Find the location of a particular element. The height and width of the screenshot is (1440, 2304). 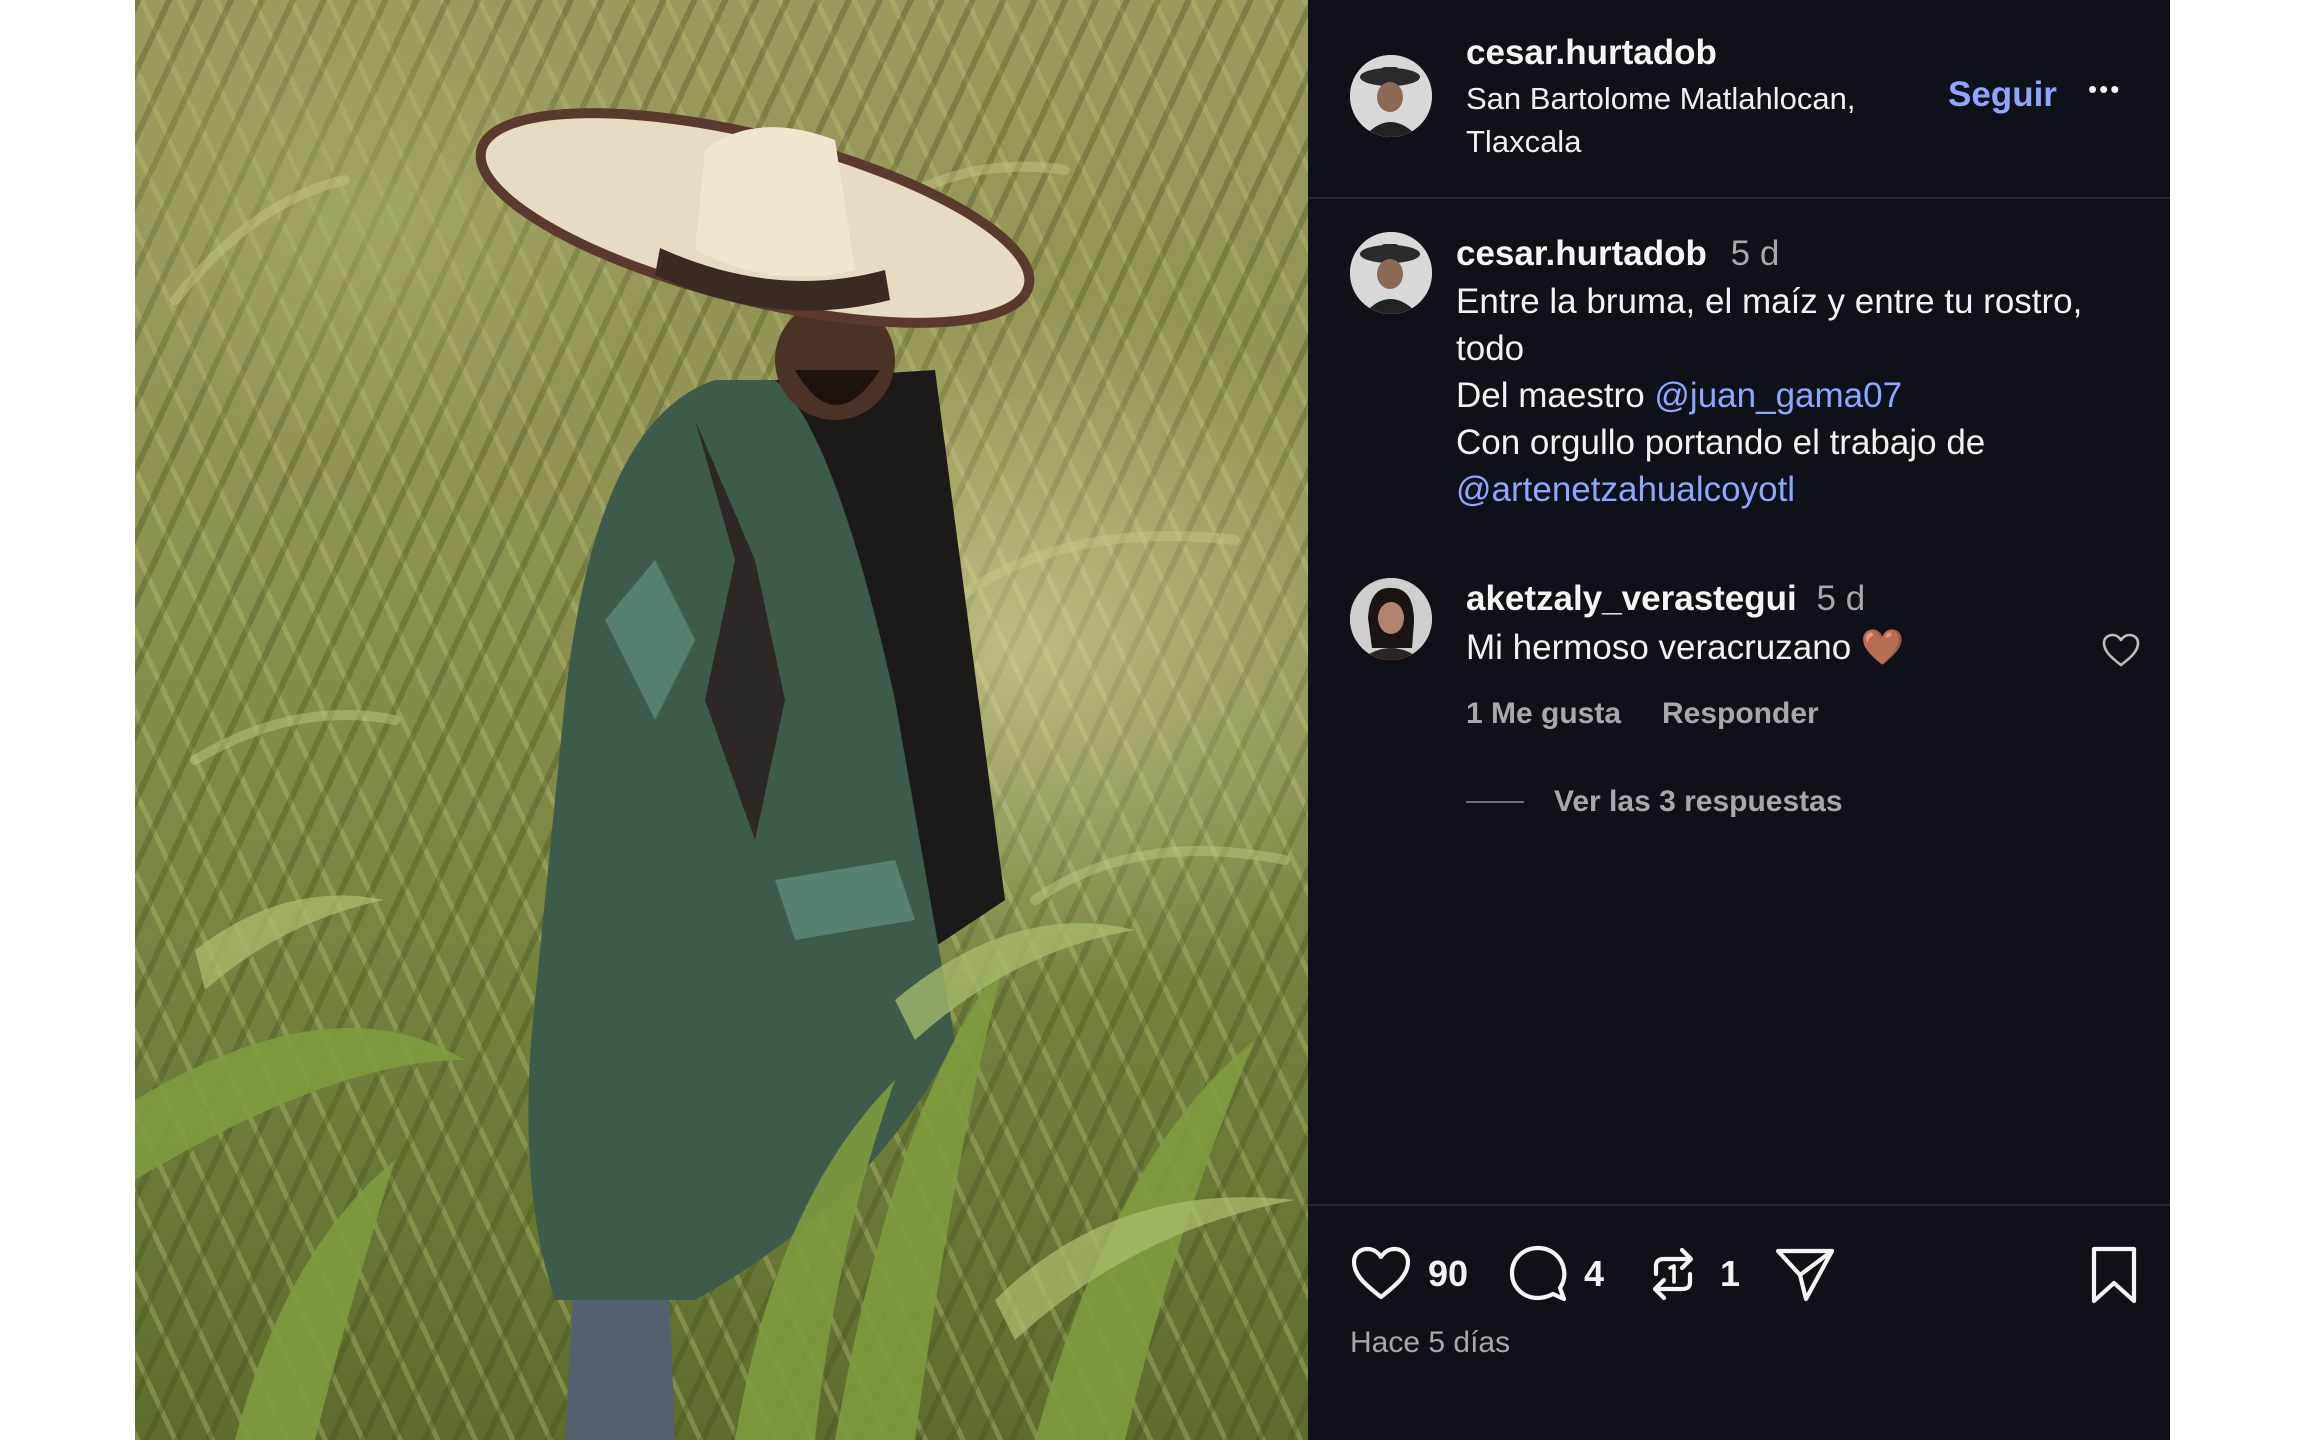

author-avatar-image is located at coordinates (1391, 96).